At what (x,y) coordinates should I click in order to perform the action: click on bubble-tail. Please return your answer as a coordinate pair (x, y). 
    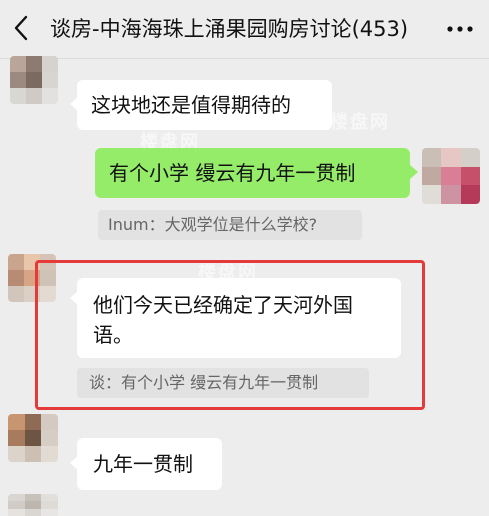
    Looking at the image, I should click on (414, 172).